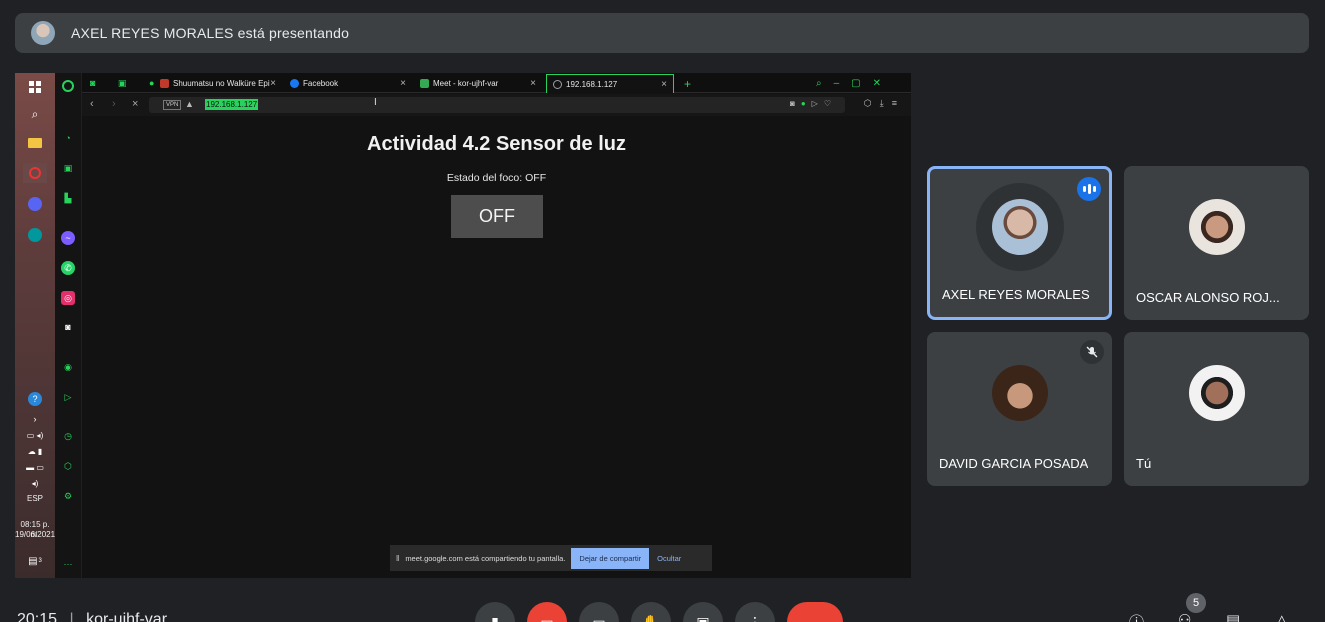 The height and width of the screenshot is (622, 1325). Describe the element at coordinates (1282, 616) in the screenshot. I see `activities-icon: △` at that location.